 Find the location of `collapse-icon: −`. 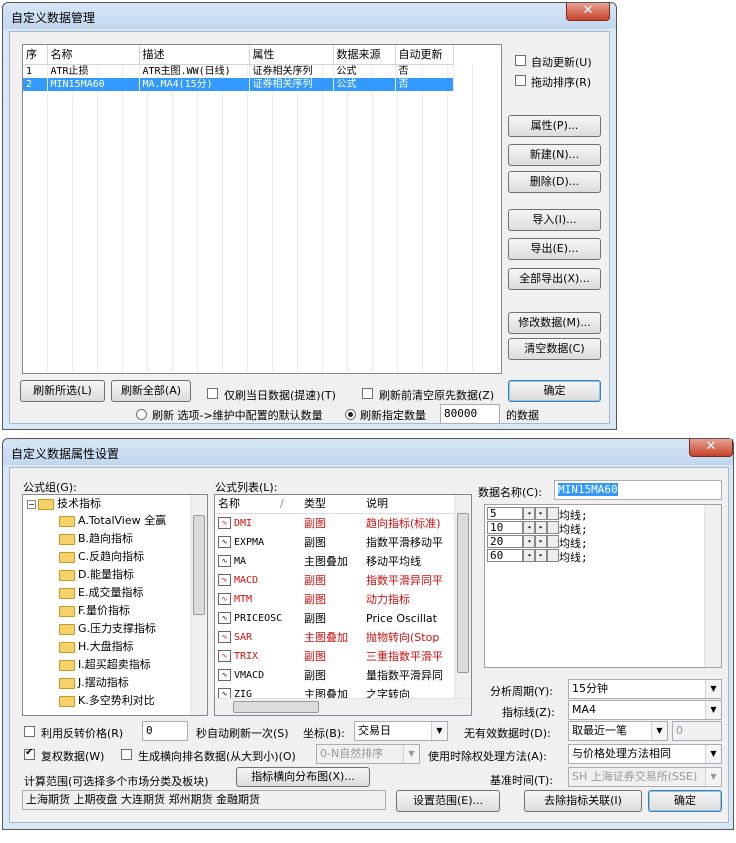

collapse-icon: − is located at coordinates (31, 504).